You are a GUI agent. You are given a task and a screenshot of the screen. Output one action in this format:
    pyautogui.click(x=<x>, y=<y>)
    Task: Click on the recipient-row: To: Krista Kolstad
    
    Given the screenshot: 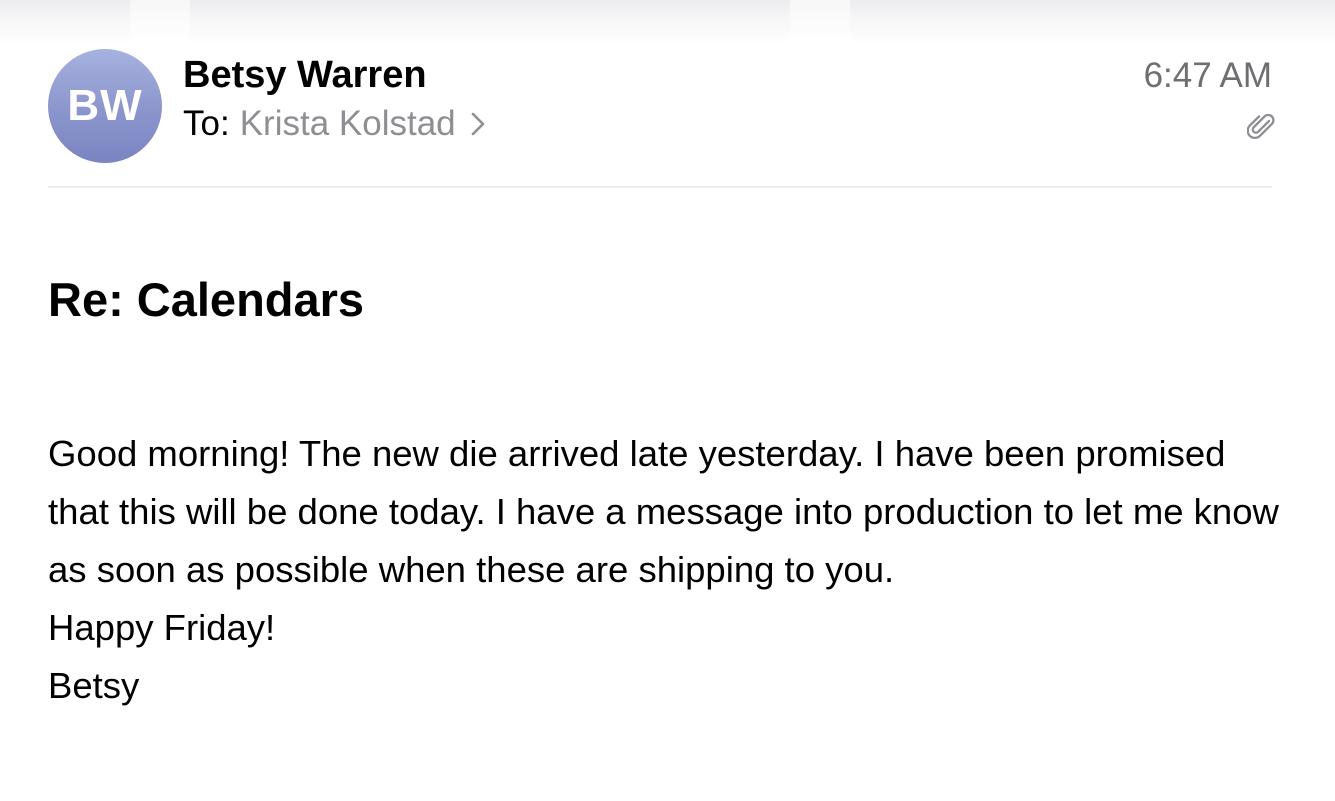 What is the action you would take?
    pyautogui.click(x=335, y=124)
    